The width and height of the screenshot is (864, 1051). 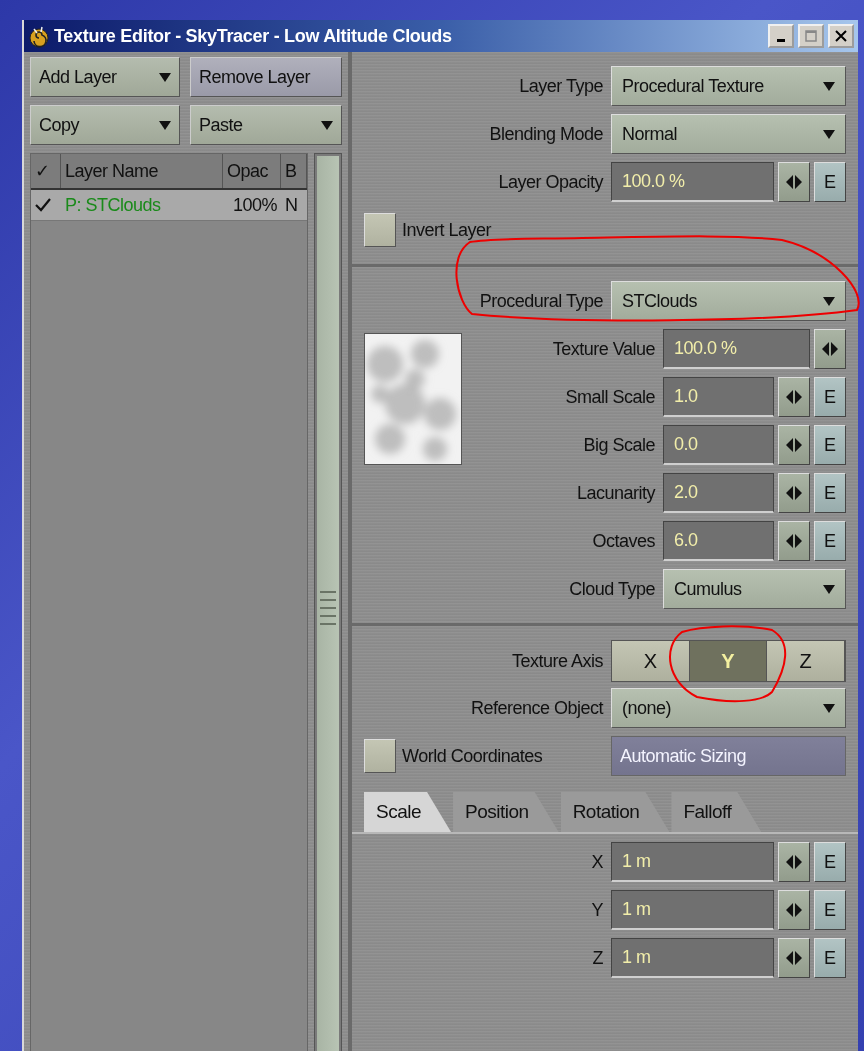 What do you see at coordinates (447, 230) in the screenshot?
I see `checkbox-label: Invert Layer` at bounding box center [447, 230].